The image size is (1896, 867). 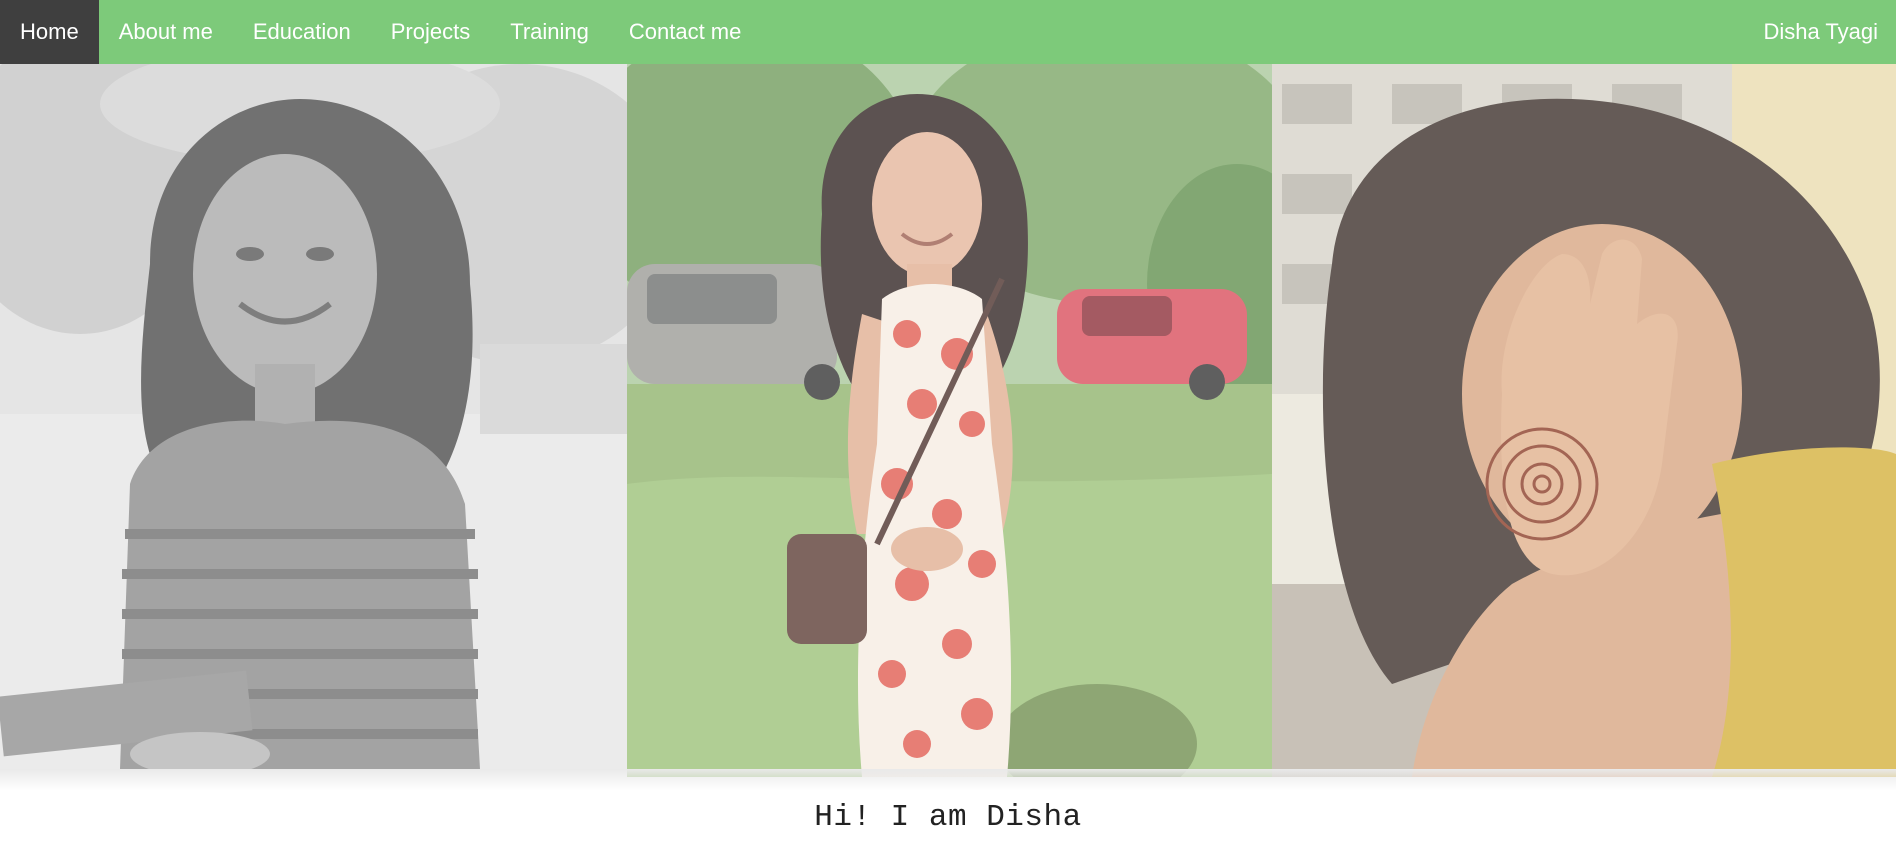 I want to click on photo-strip-shadow, so click(x=948, y=780).